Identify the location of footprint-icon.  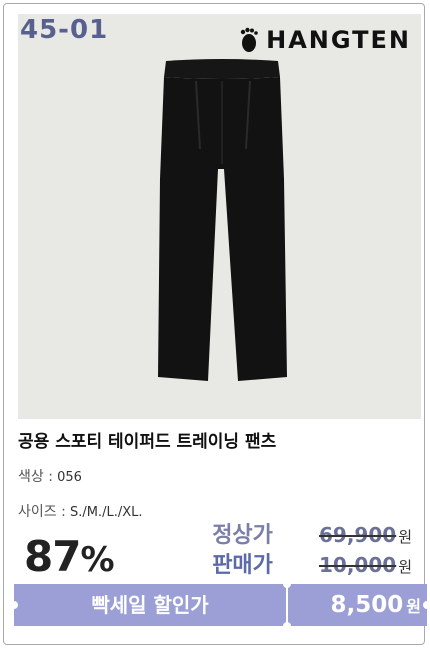
(249, 39).